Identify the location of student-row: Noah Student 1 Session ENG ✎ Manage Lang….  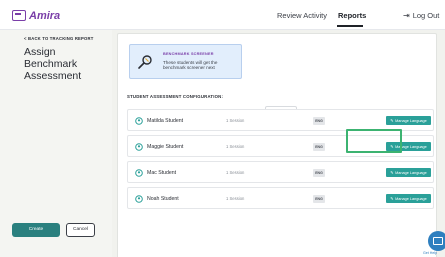
(280, 198).